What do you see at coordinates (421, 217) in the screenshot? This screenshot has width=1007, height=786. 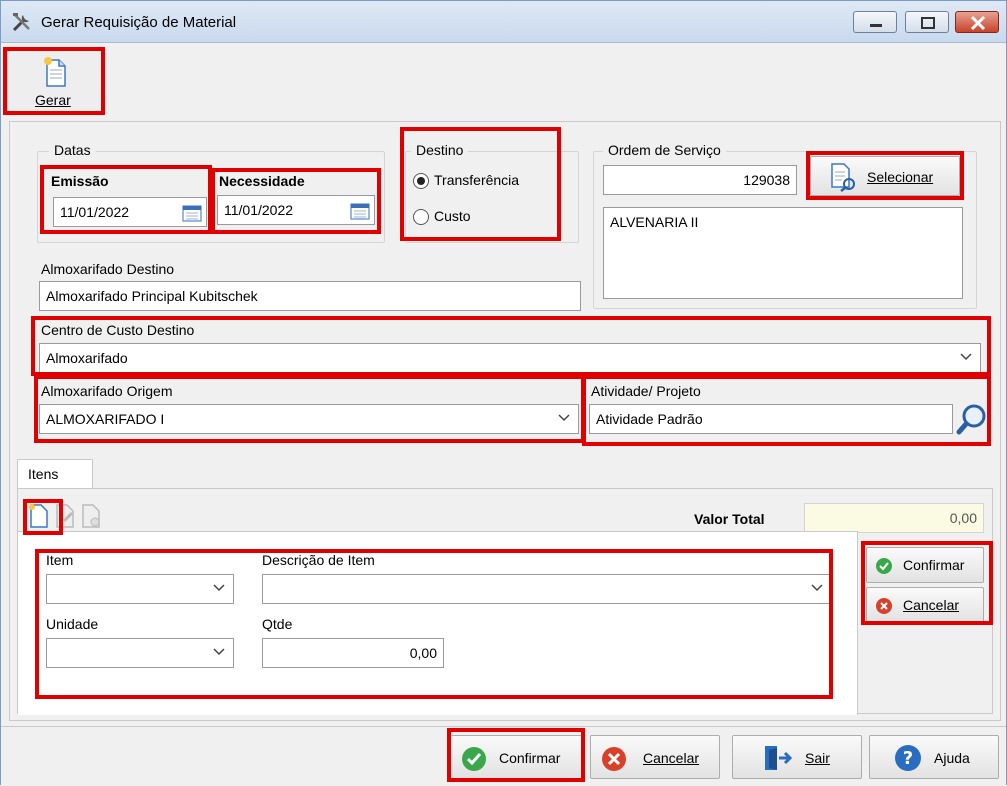 I see `custo-radio` at bounding box center [421, 217].